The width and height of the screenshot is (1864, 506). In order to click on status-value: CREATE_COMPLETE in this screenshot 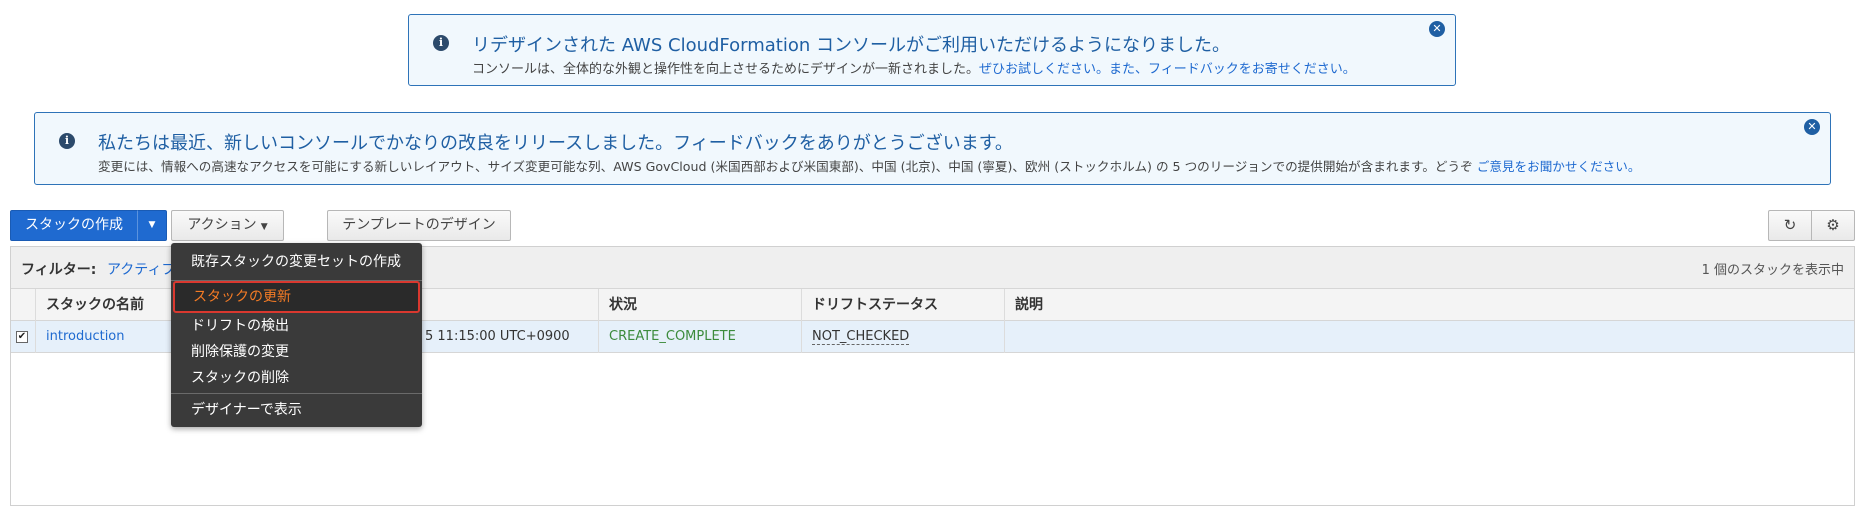, I will do `click(699, 337)`.